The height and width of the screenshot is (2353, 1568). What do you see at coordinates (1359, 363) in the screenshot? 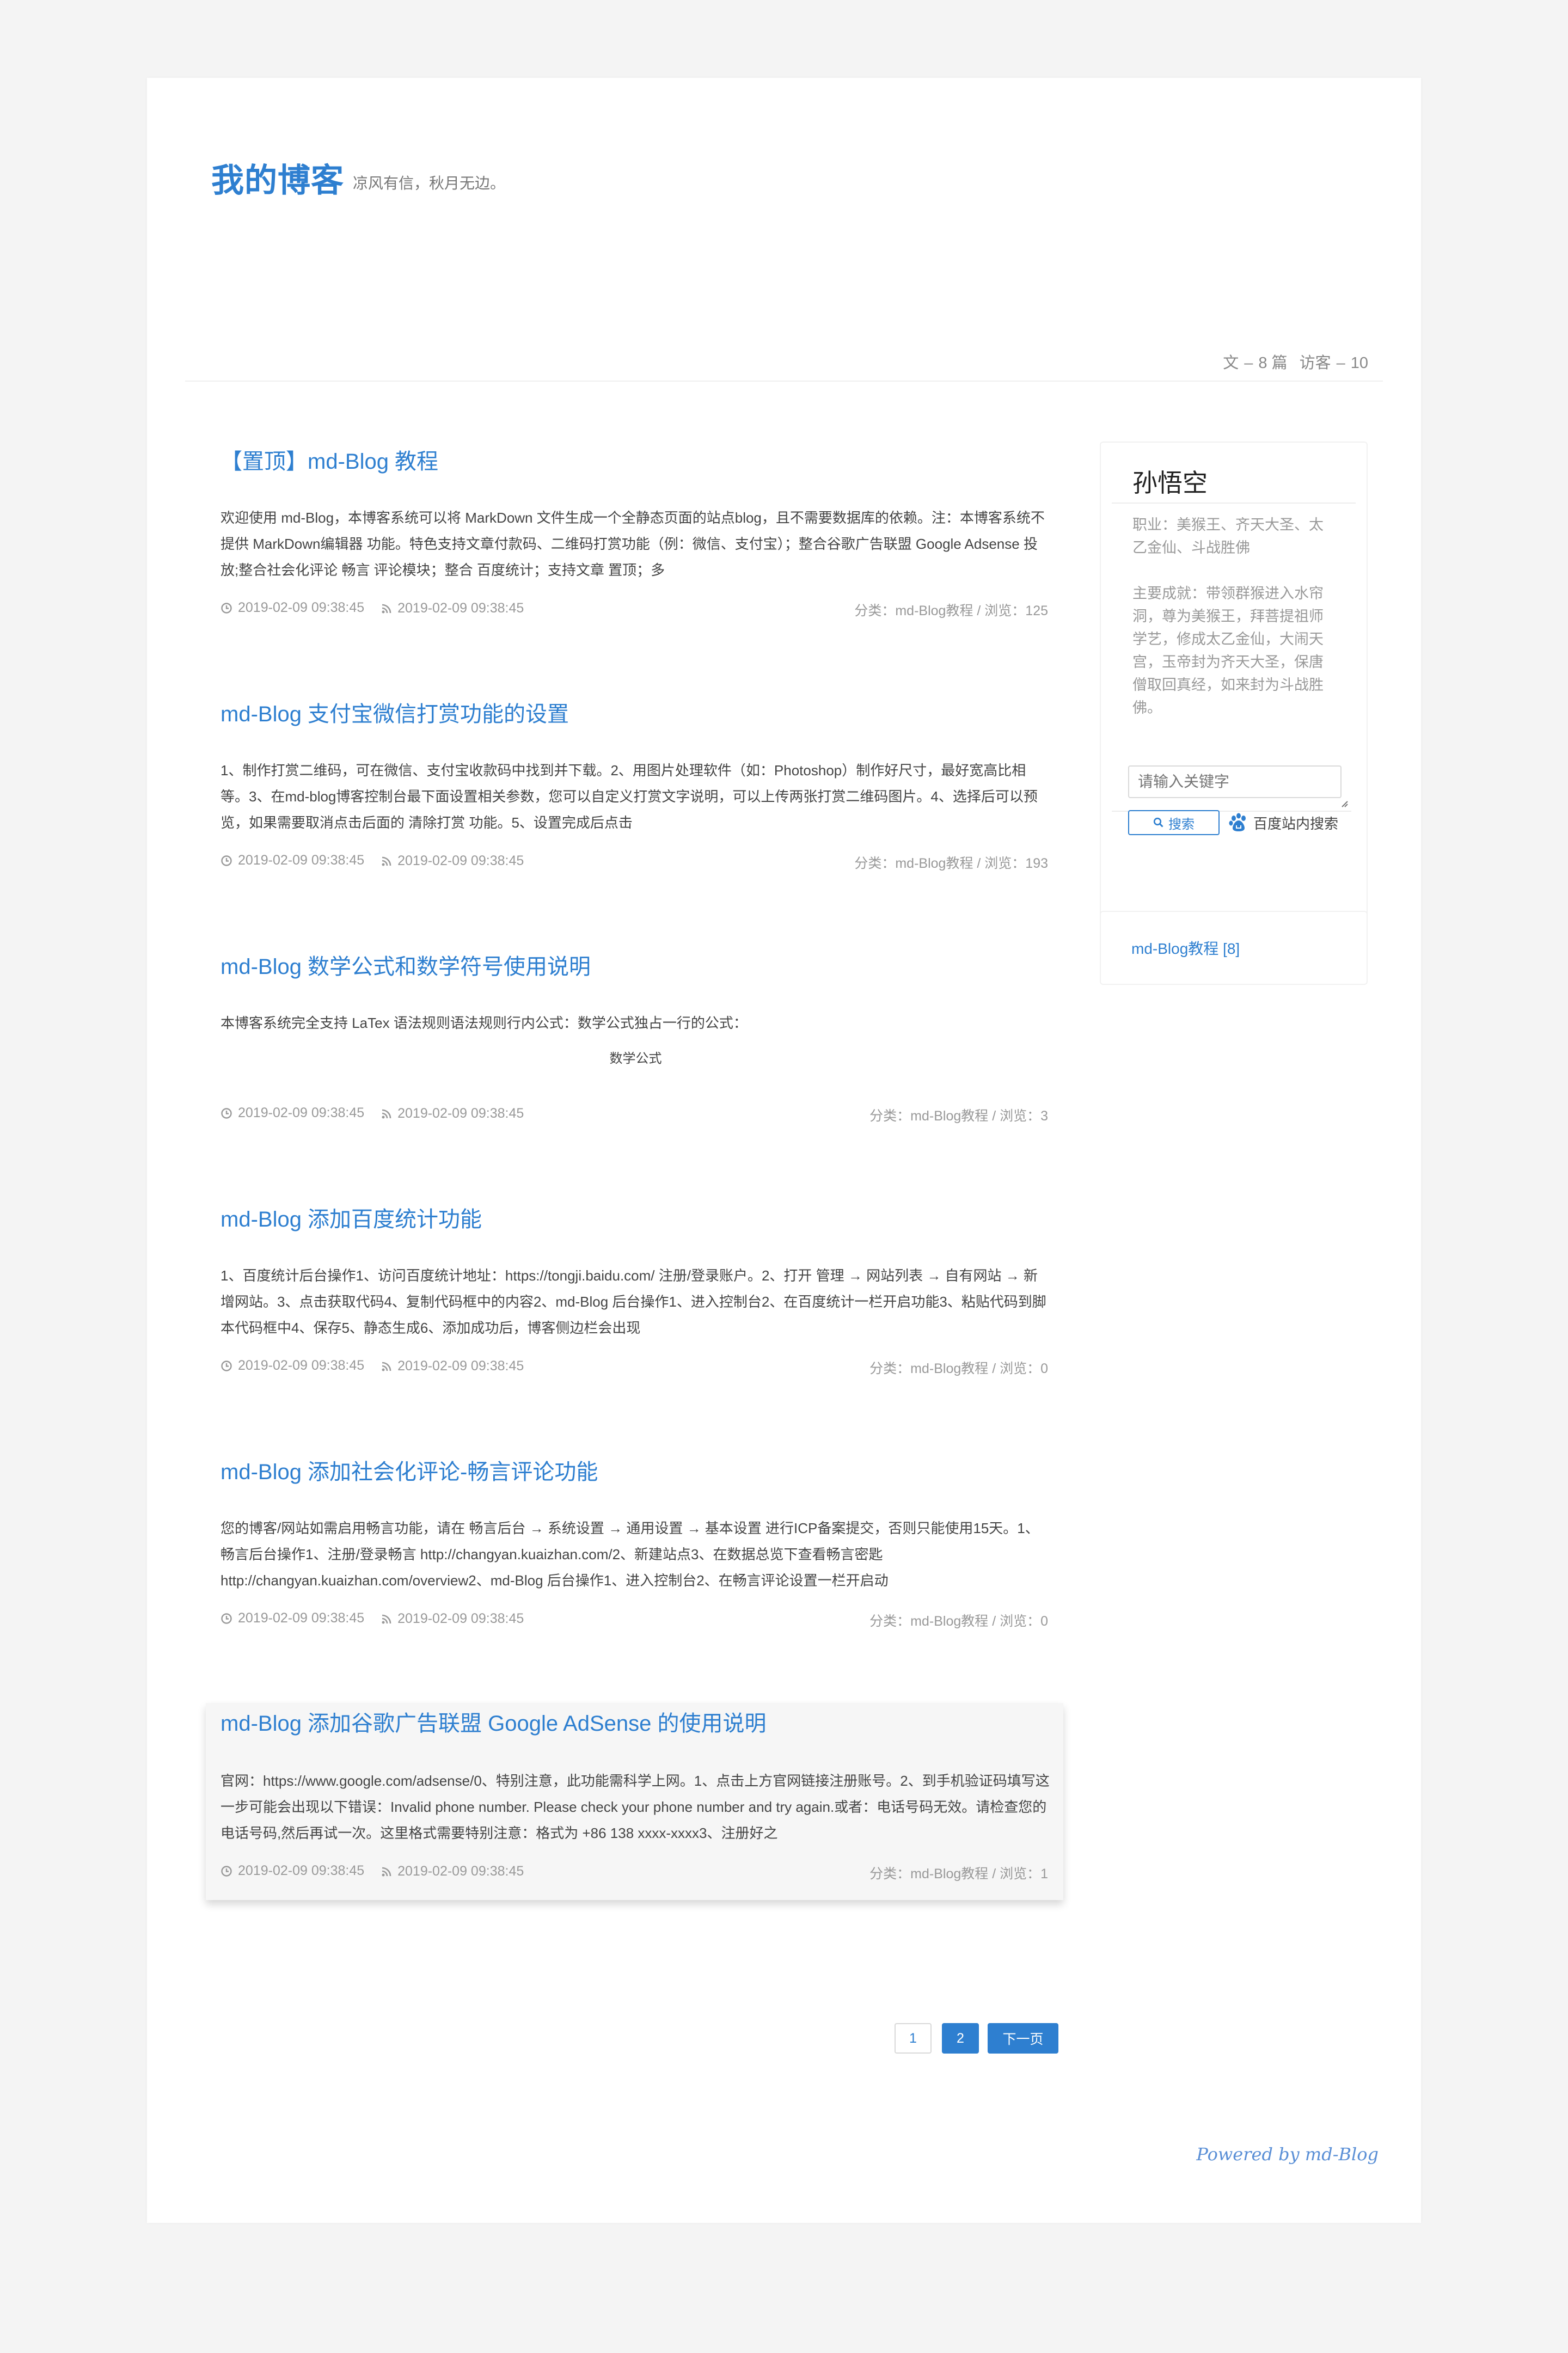
I see `visitors-count: 10` at bounding box center [1359, 363].